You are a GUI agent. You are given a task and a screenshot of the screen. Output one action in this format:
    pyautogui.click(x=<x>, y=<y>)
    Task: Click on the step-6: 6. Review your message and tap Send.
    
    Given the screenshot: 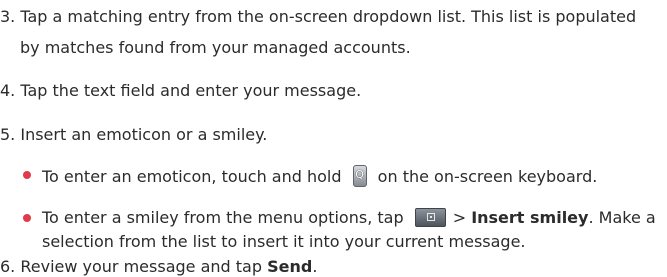 What is the action you would take?
    pyautogui.click(x=158, y=267)
    